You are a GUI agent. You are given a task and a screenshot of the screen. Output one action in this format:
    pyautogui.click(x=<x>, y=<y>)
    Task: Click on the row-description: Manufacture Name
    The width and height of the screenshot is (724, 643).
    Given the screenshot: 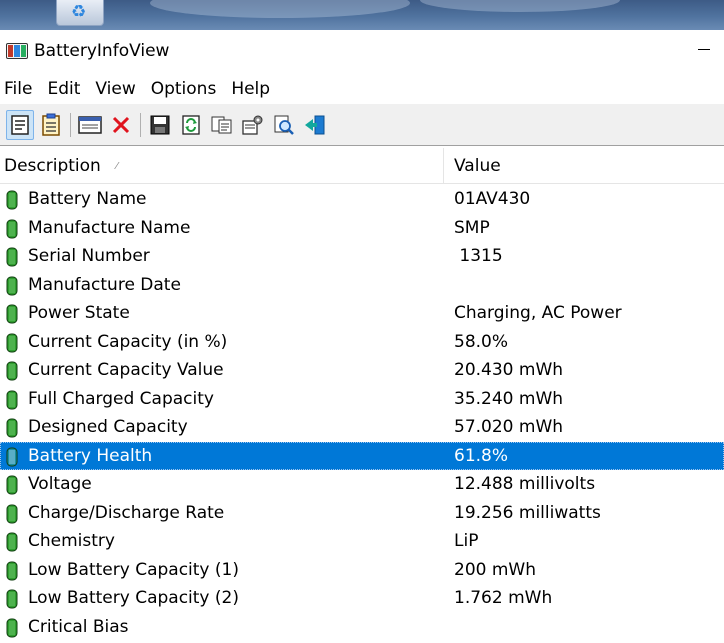 What is the action you would take?
    pyautogui.click(x=109, y=227)
    